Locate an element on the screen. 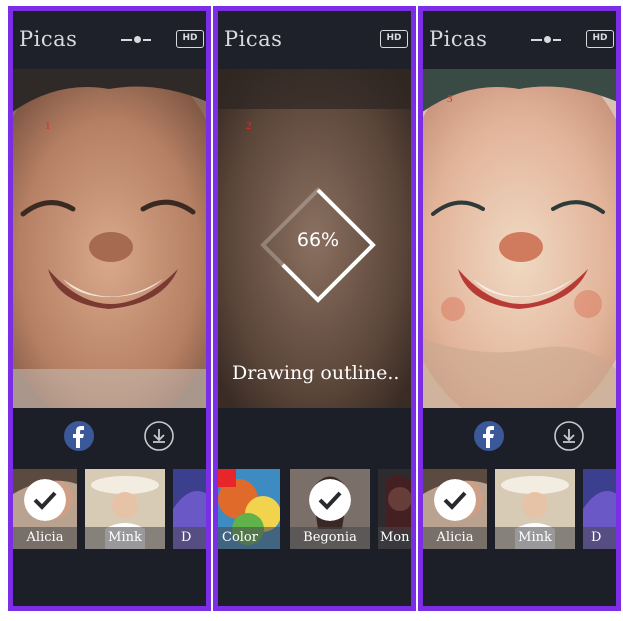 This screenshot has height=621, width=623. status-message: Drawing outline.. is located at coordinates (316, 373).